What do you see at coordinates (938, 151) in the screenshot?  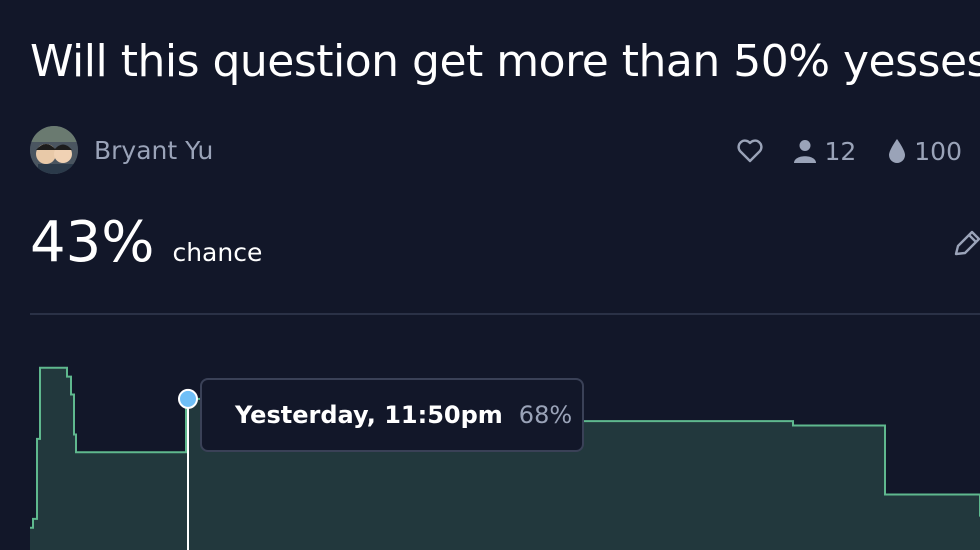 I see `liquidity-value: 100` at bounding box center [938, 151].